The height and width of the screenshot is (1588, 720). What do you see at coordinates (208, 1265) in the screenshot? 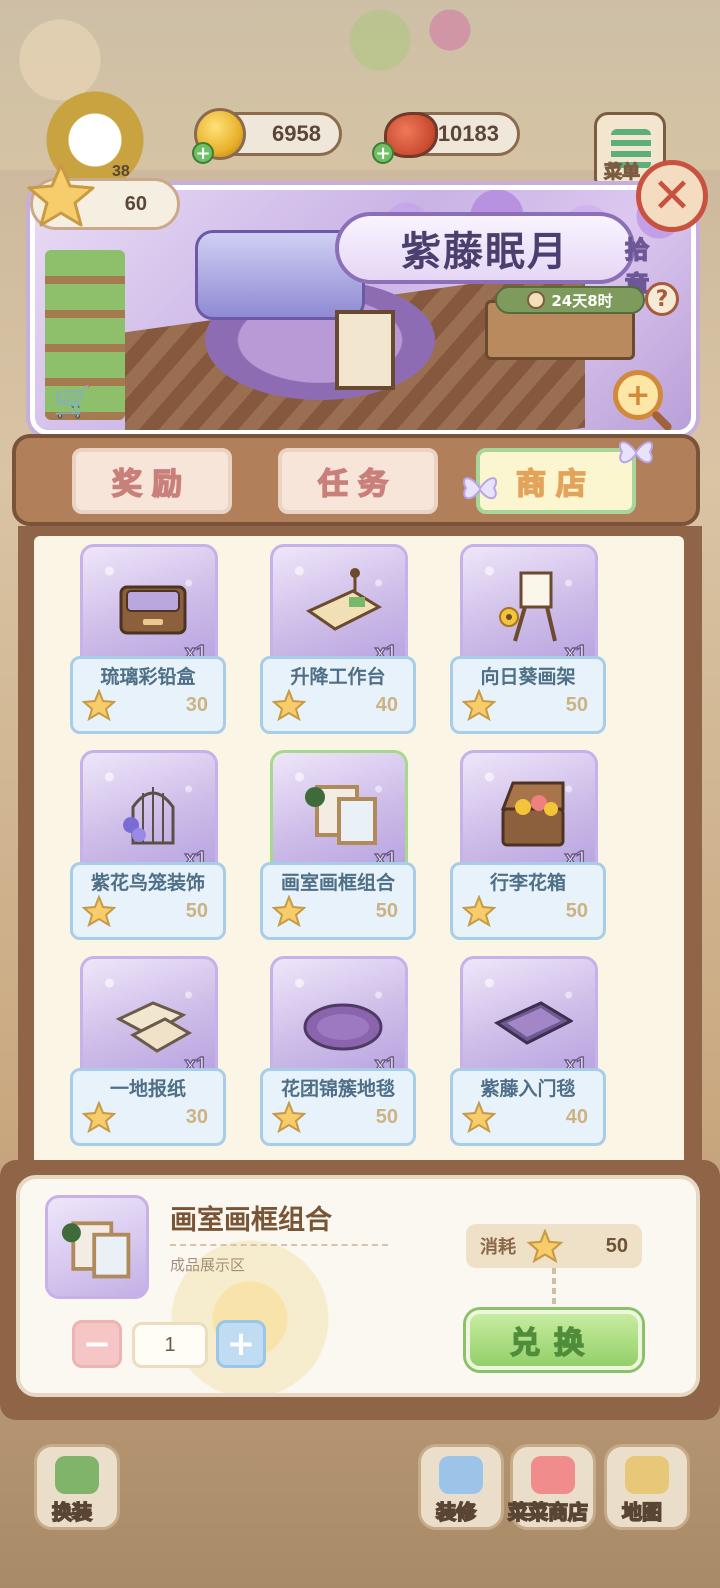
I see `selected-item-category: 成品展示区` at bounding box center [208, 1265].